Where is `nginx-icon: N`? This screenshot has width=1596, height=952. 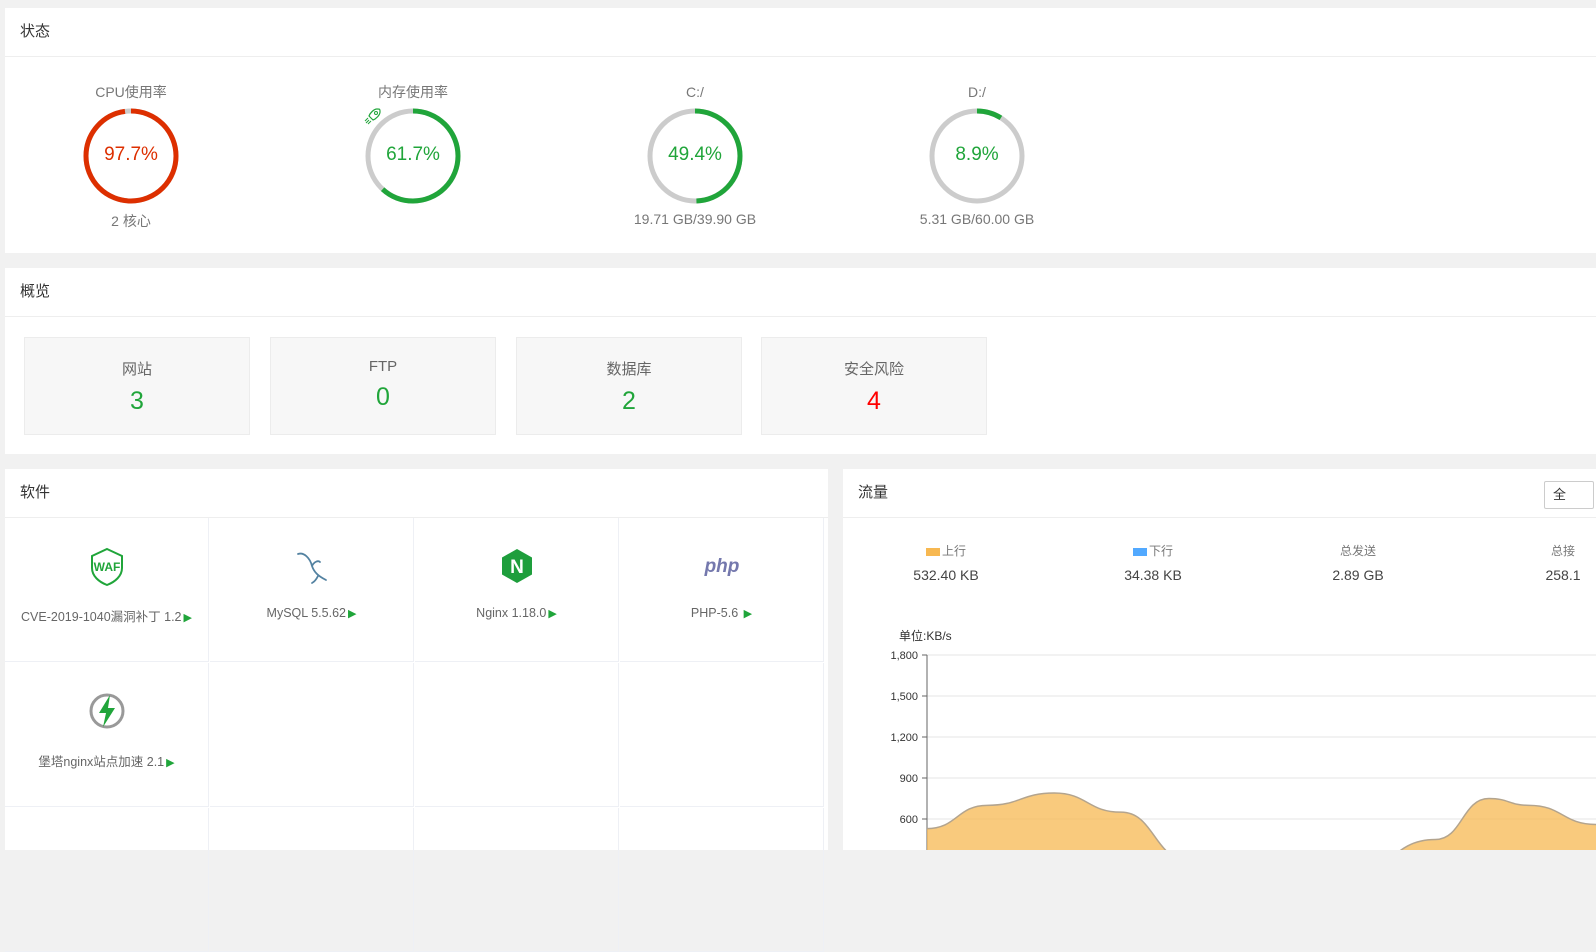 nginx-icon: N is located at coordinates (517, 566).